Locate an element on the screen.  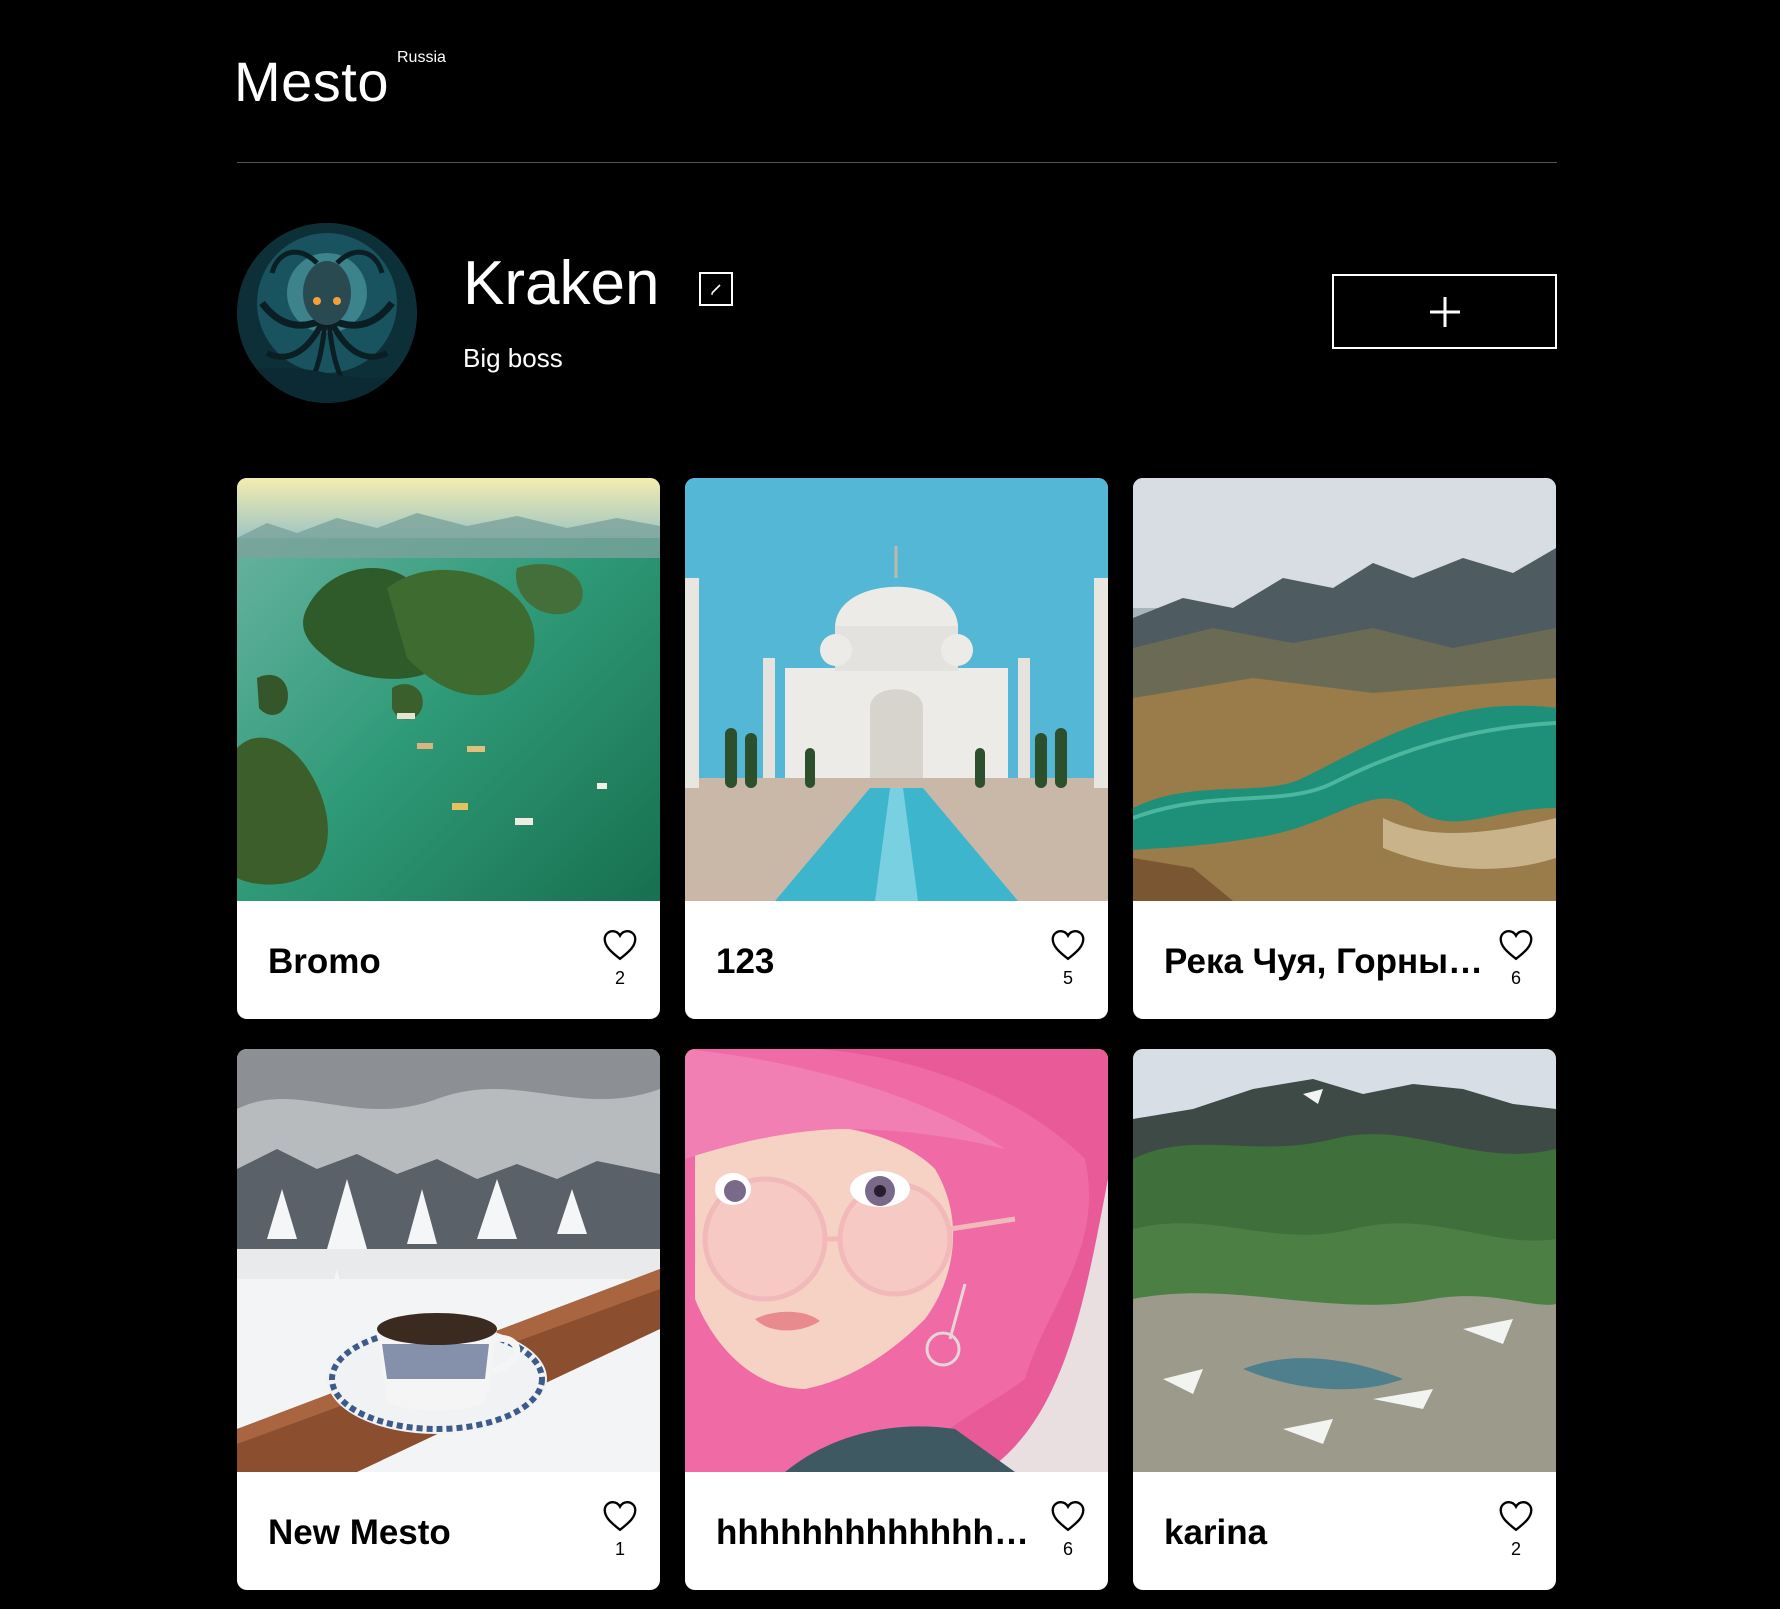
add-card-button is located at coordinates (1444, 311).